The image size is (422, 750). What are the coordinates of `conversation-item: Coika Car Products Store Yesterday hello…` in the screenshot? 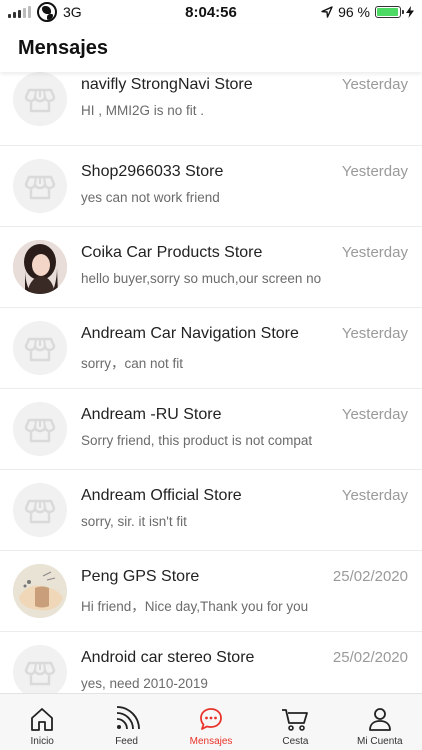 It's located at (211, 267).